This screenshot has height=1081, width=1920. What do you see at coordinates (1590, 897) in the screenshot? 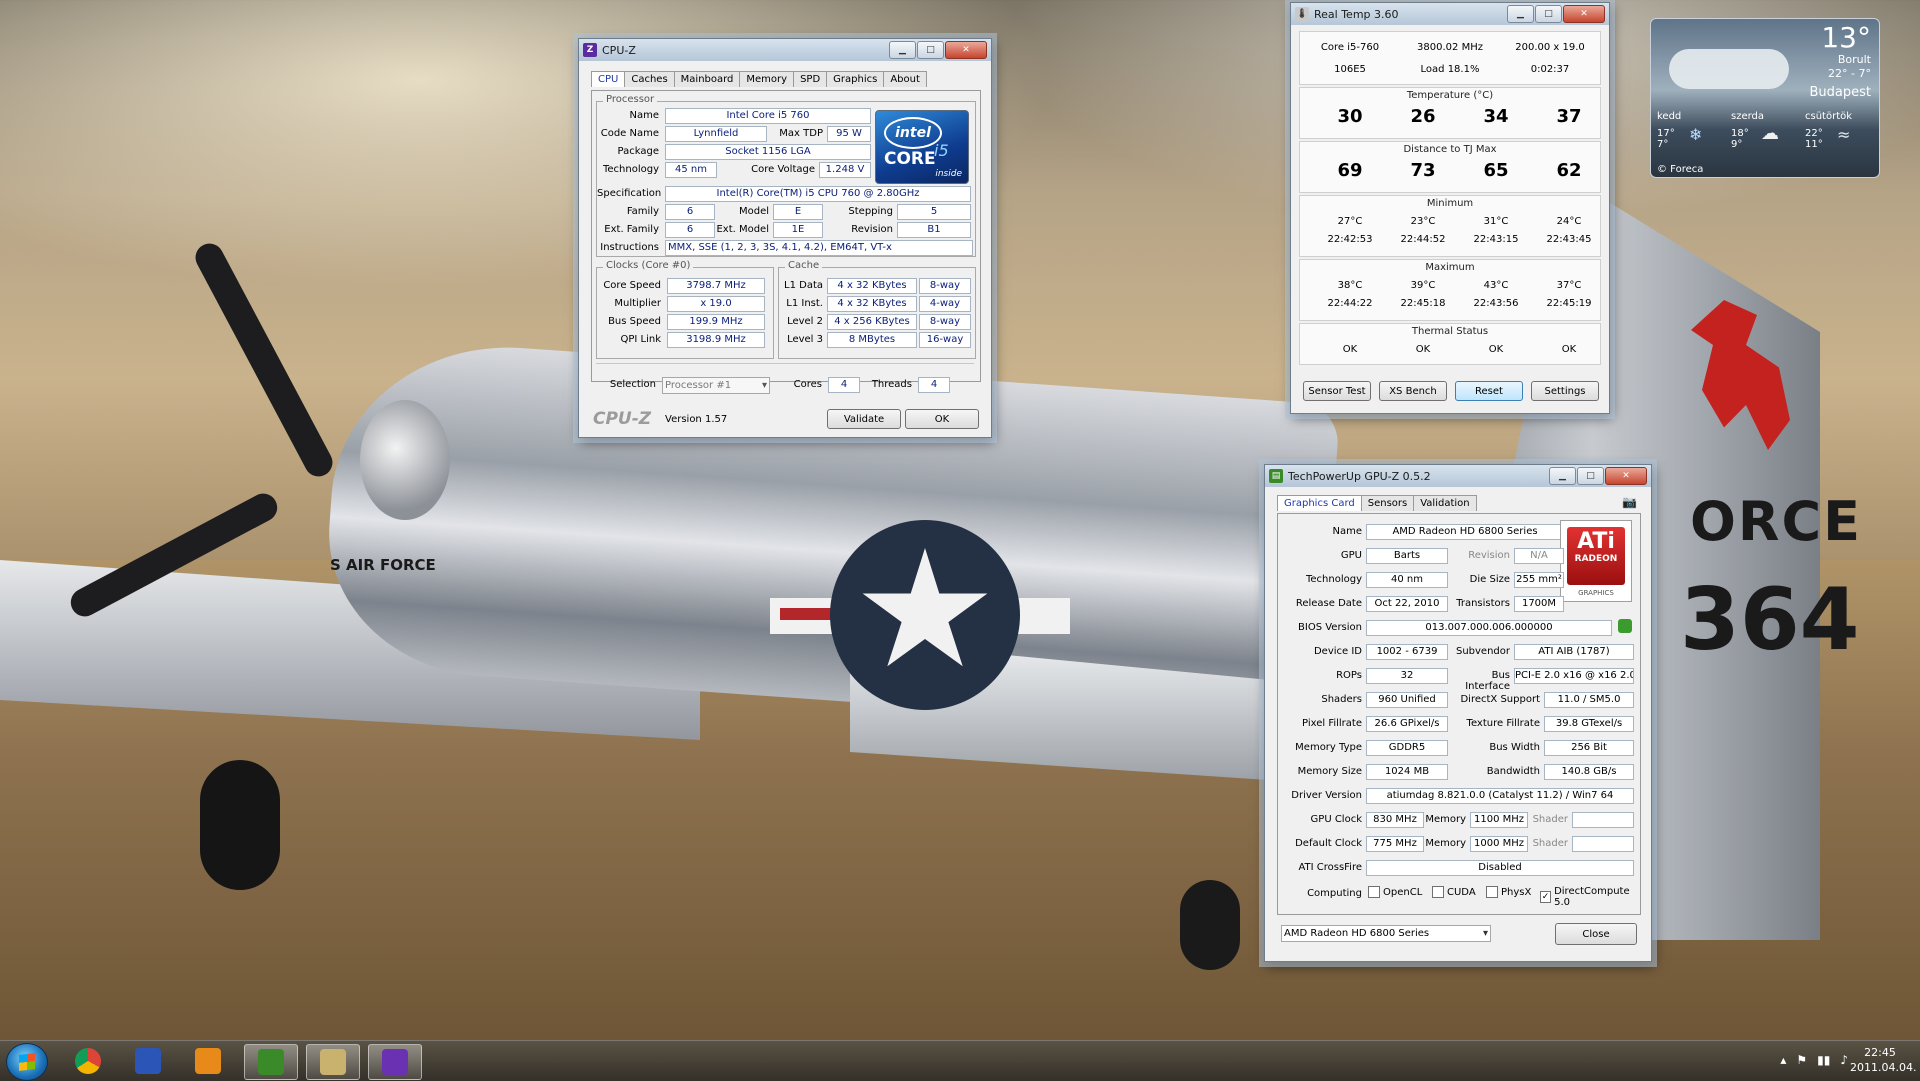
I see `directcompute-checkbox: ✓ DirectCompute 5.0` at bounding box center [1590, 897].